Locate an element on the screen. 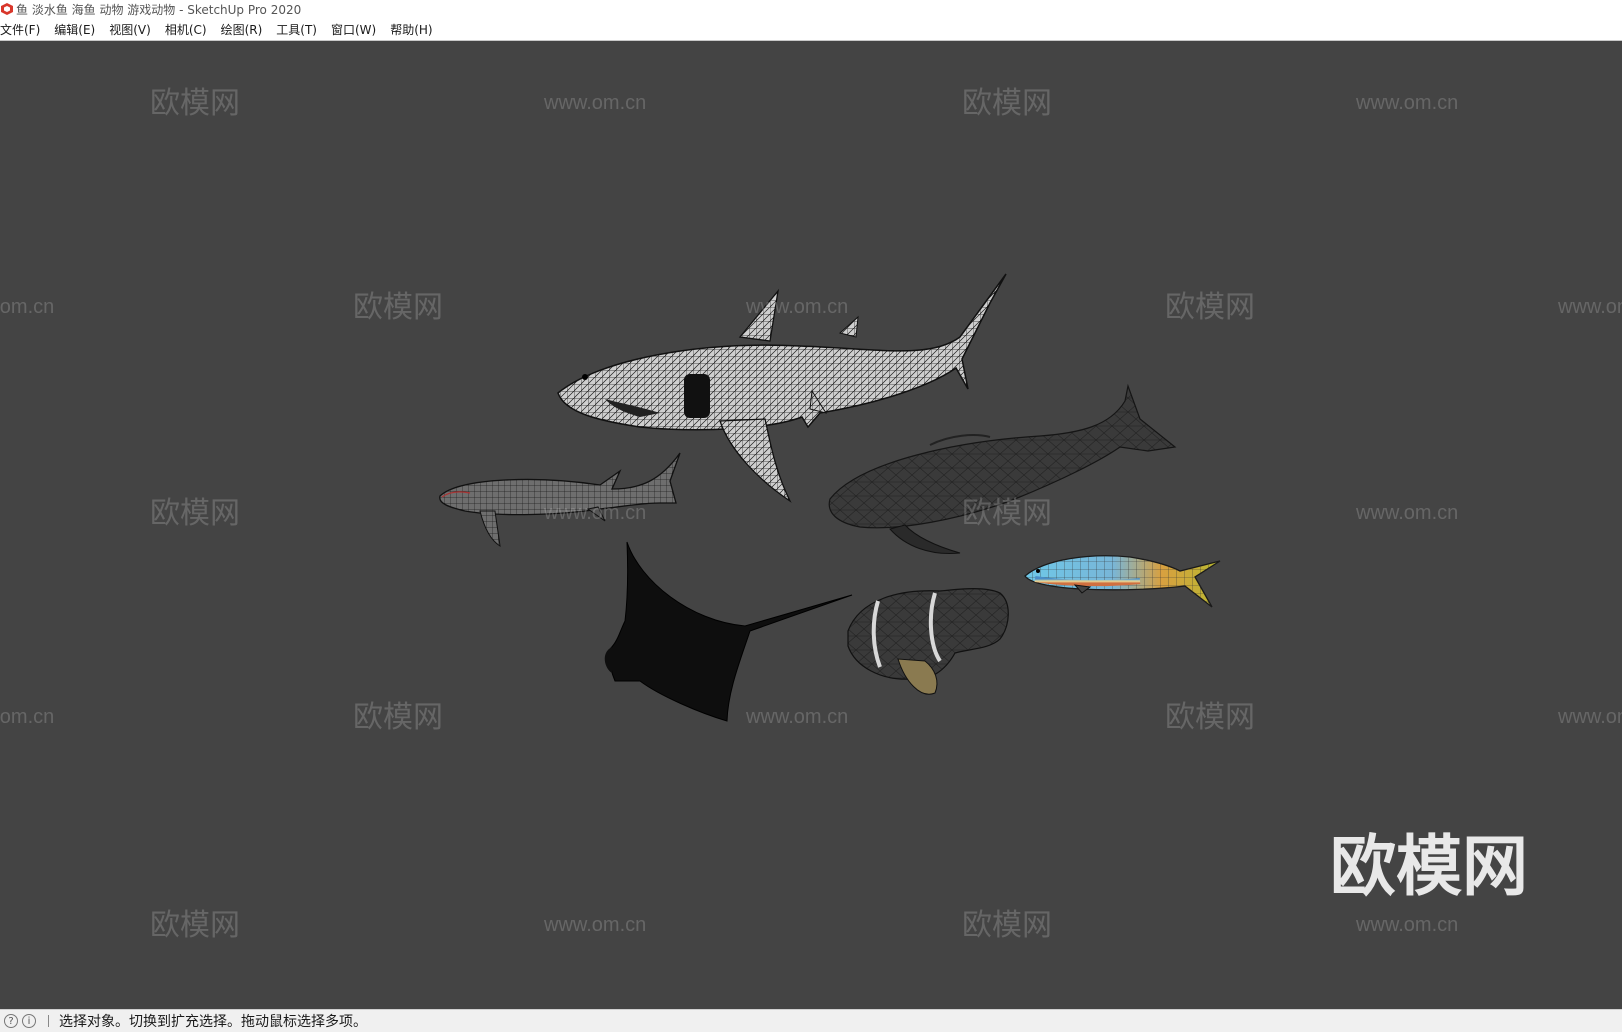 This screenshot has width=1622, height=1032. status-bar: ? i 选择对象。切换到扩充选择。拖动鼠标选择多项。 is located at coordinates (811, 1020).